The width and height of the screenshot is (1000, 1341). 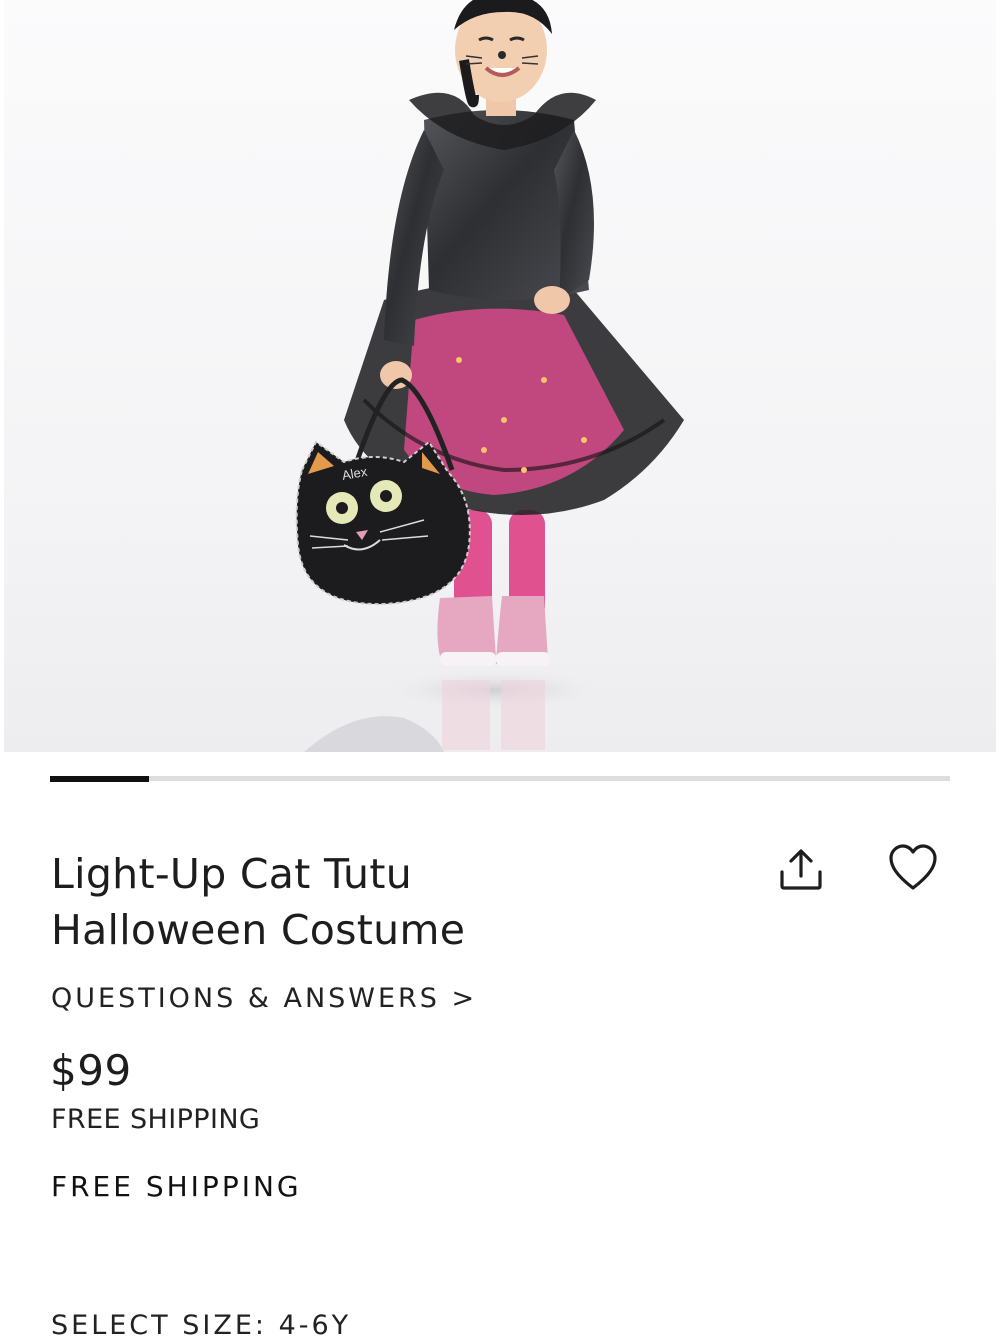 I want to click on gallery-progress-bar, so click(x=500, y=778).